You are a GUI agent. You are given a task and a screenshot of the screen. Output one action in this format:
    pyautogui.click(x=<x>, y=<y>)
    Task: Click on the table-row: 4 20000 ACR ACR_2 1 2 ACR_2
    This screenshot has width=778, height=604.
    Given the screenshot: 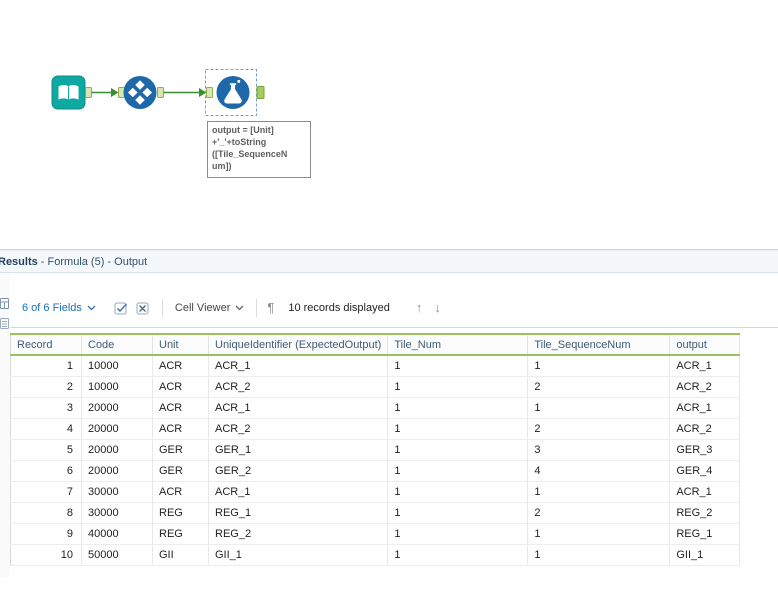 What is the action you would take?
    pyautogui.click(x=375, y=429)
    